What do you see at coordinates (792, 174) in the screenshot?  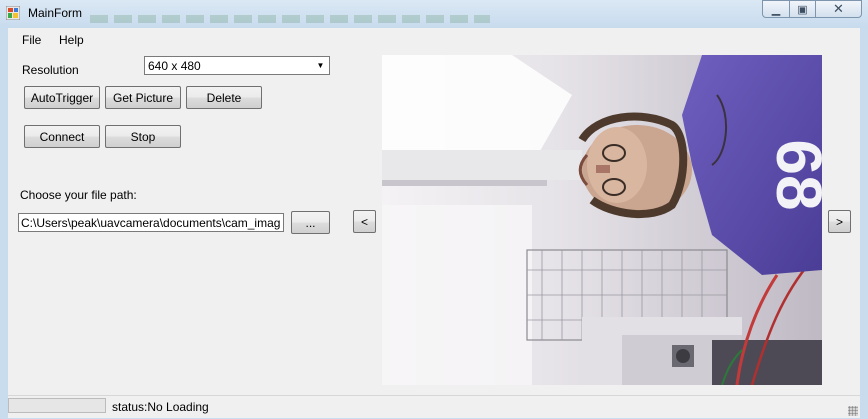 I see `shirt-number: 68` at bounding box center [792, 174].